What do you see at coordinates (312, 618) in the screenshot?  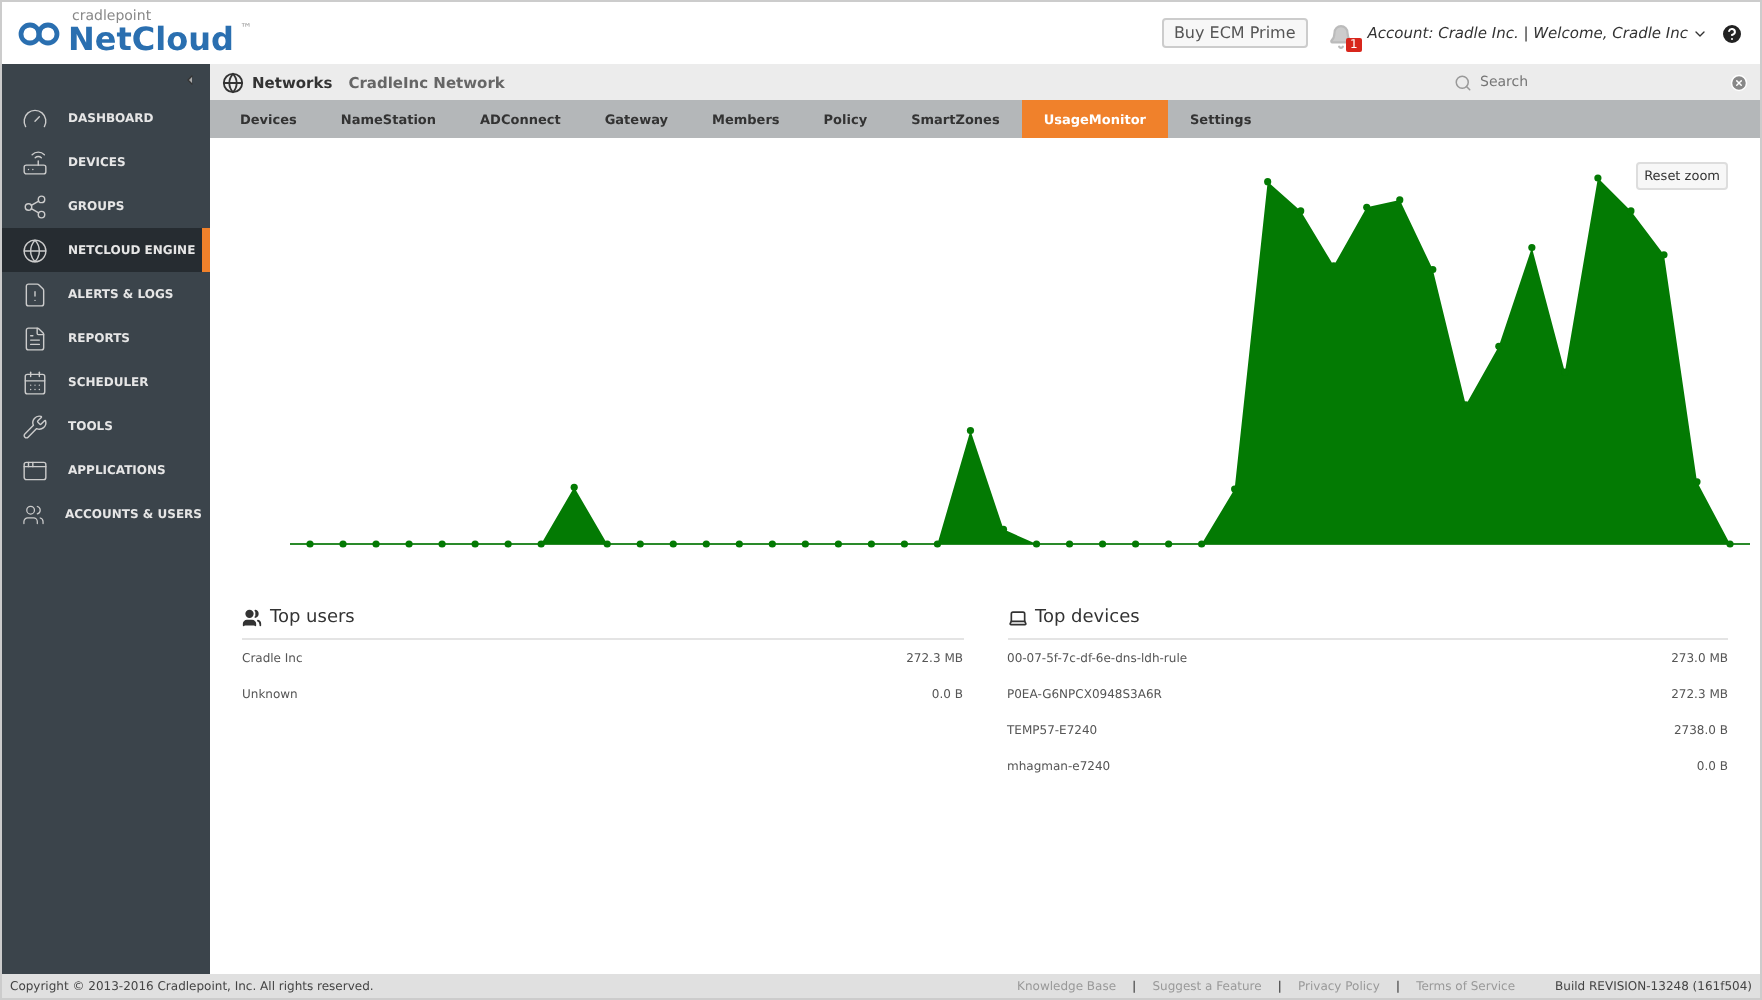 I see `panel-title: Top users` at bounding box center [312, 618].